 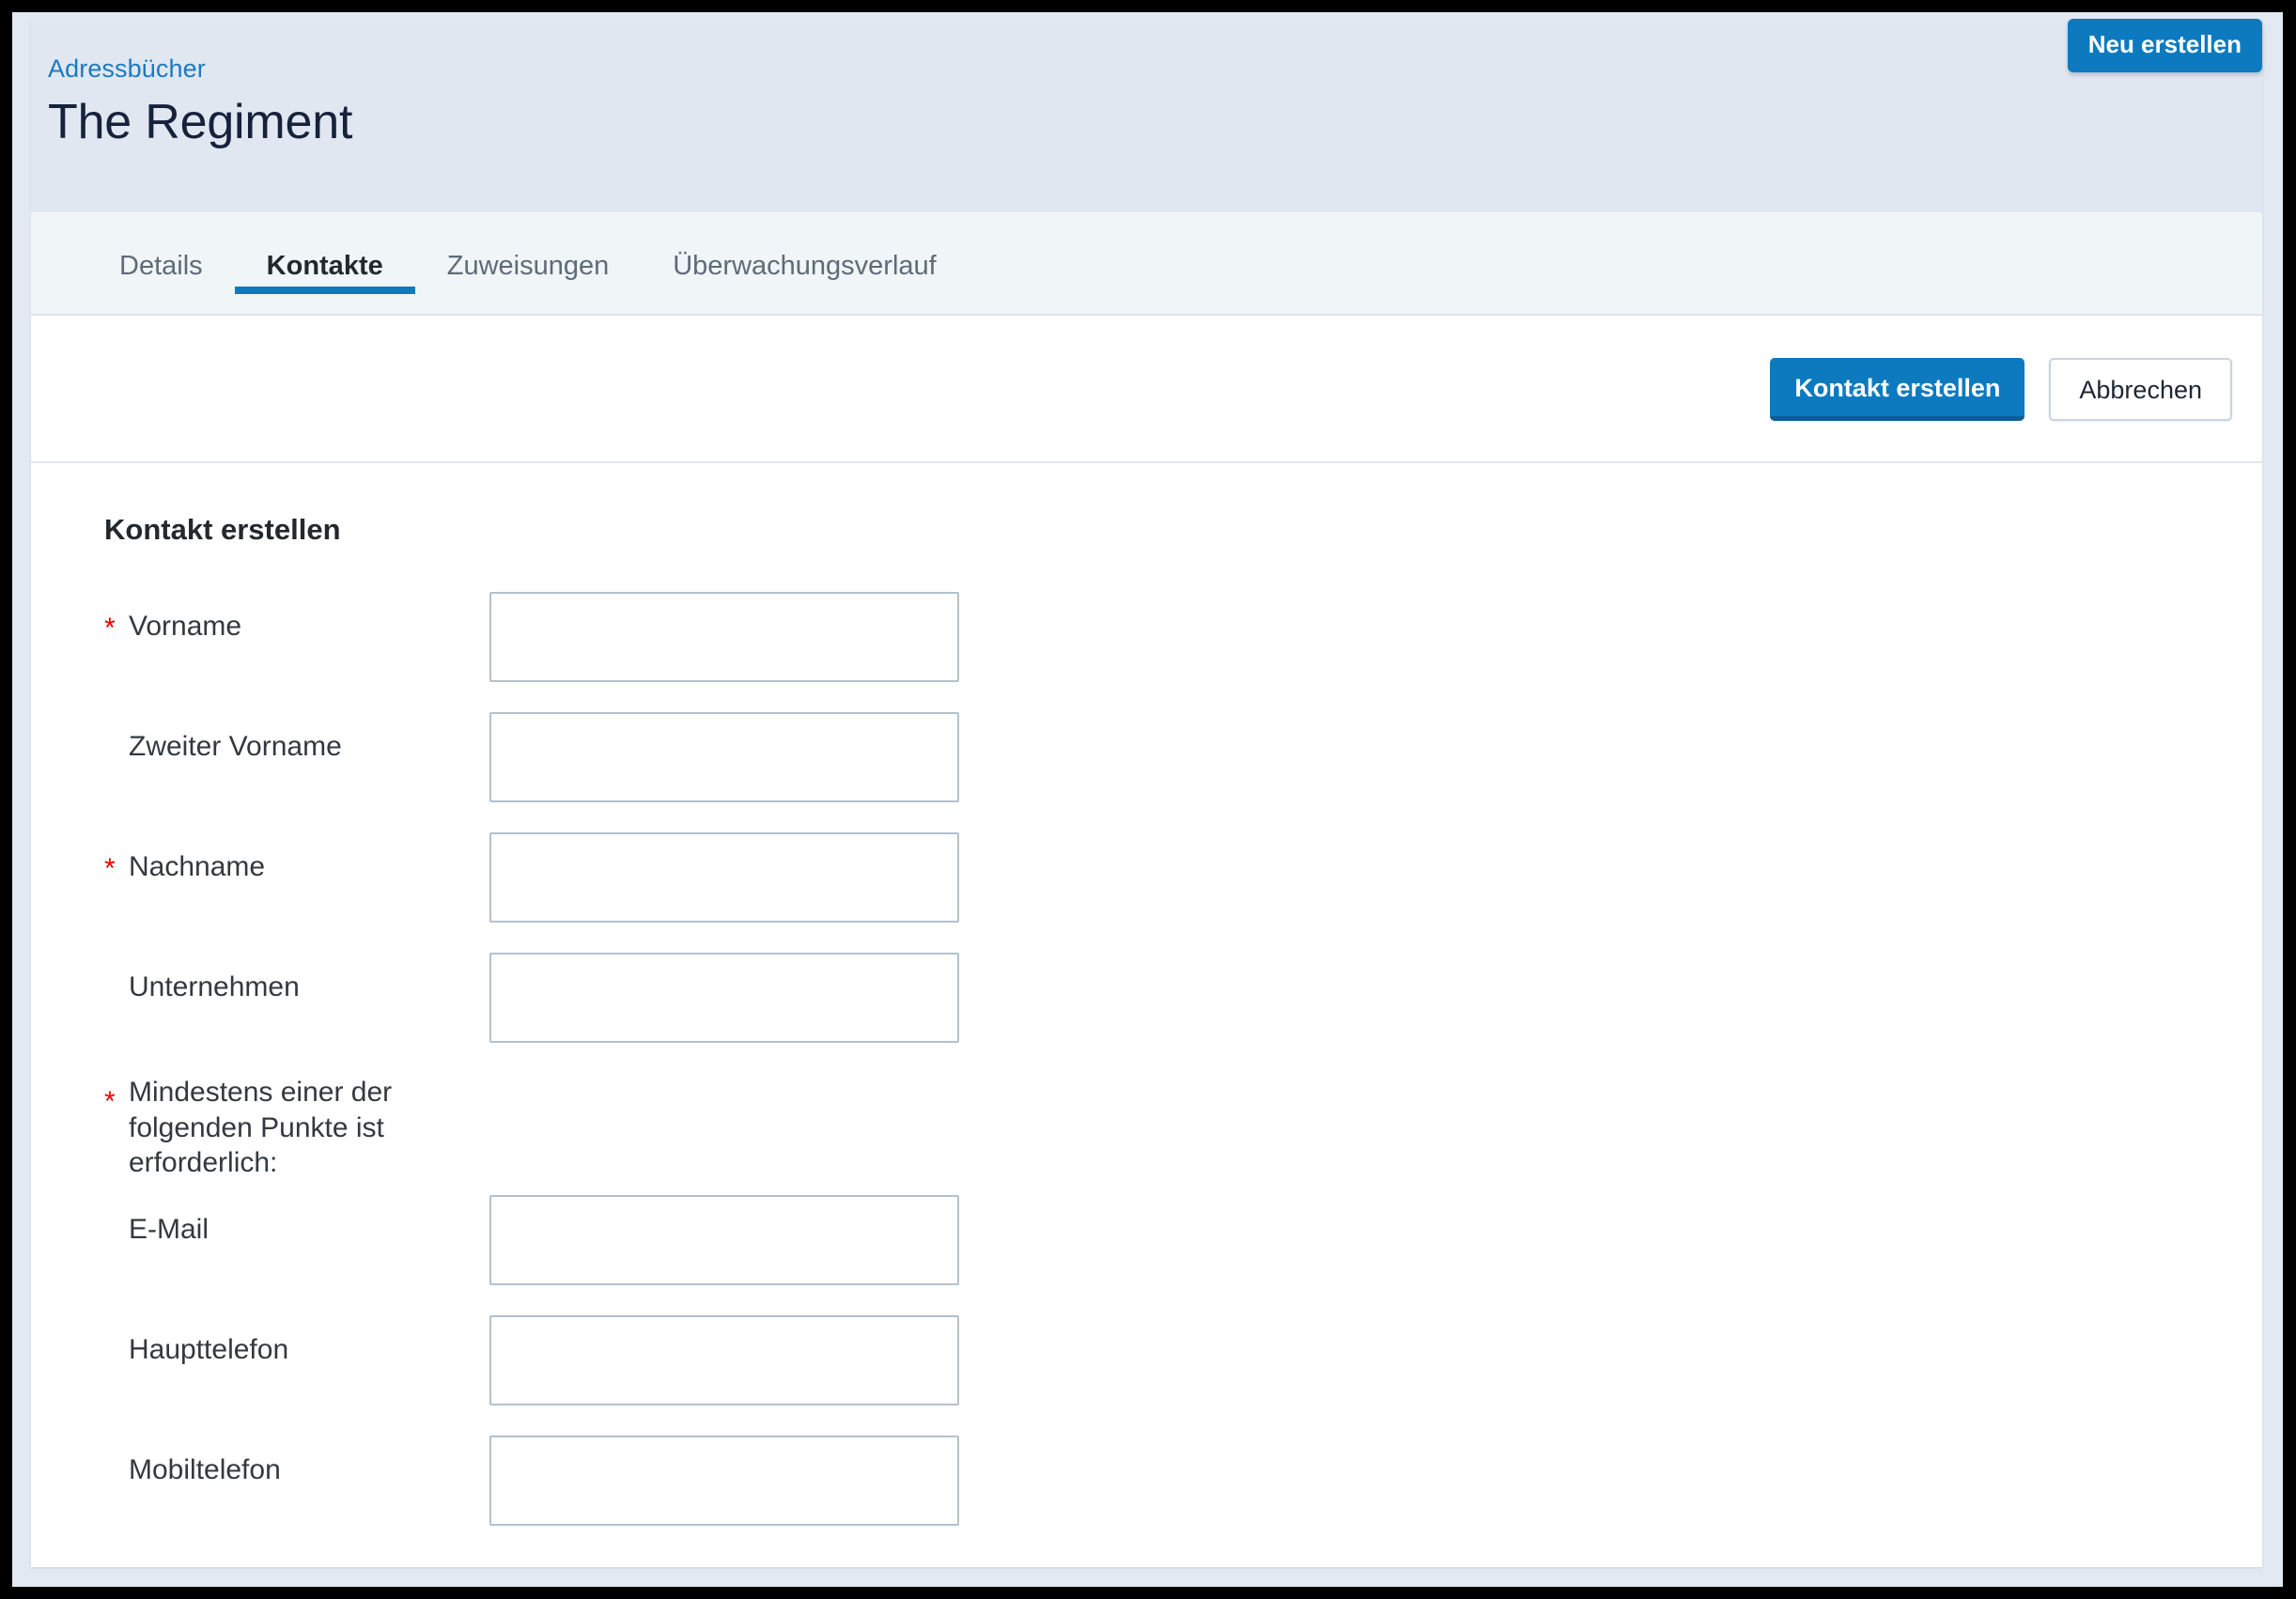 What do you see at coordinates (214, 987) in the screenshot?
I see `field-label-unternehmen: Unternehmen` at bounding box center [214, 987].